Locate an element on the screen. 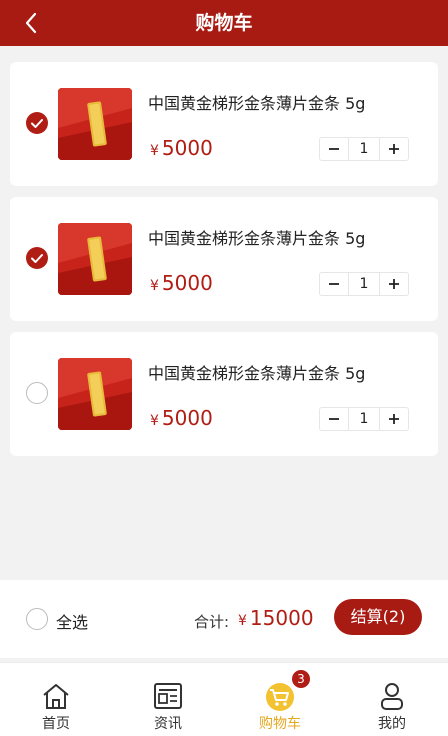 This screenshot has width=448, height=736. cart-count-badge: 3 is located at coordinates (301, 679).